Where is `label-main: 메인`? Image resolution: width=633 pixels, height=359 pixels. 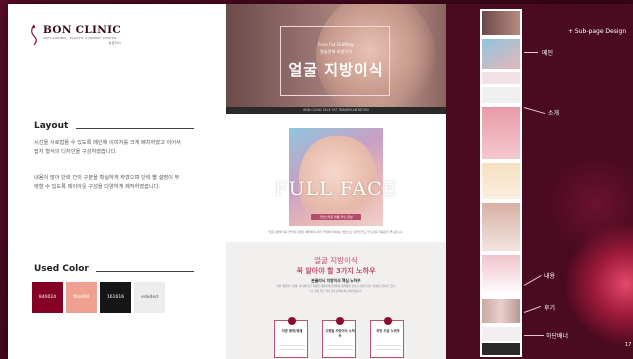 label-main: 메인 is located at coordinates (548, 53).